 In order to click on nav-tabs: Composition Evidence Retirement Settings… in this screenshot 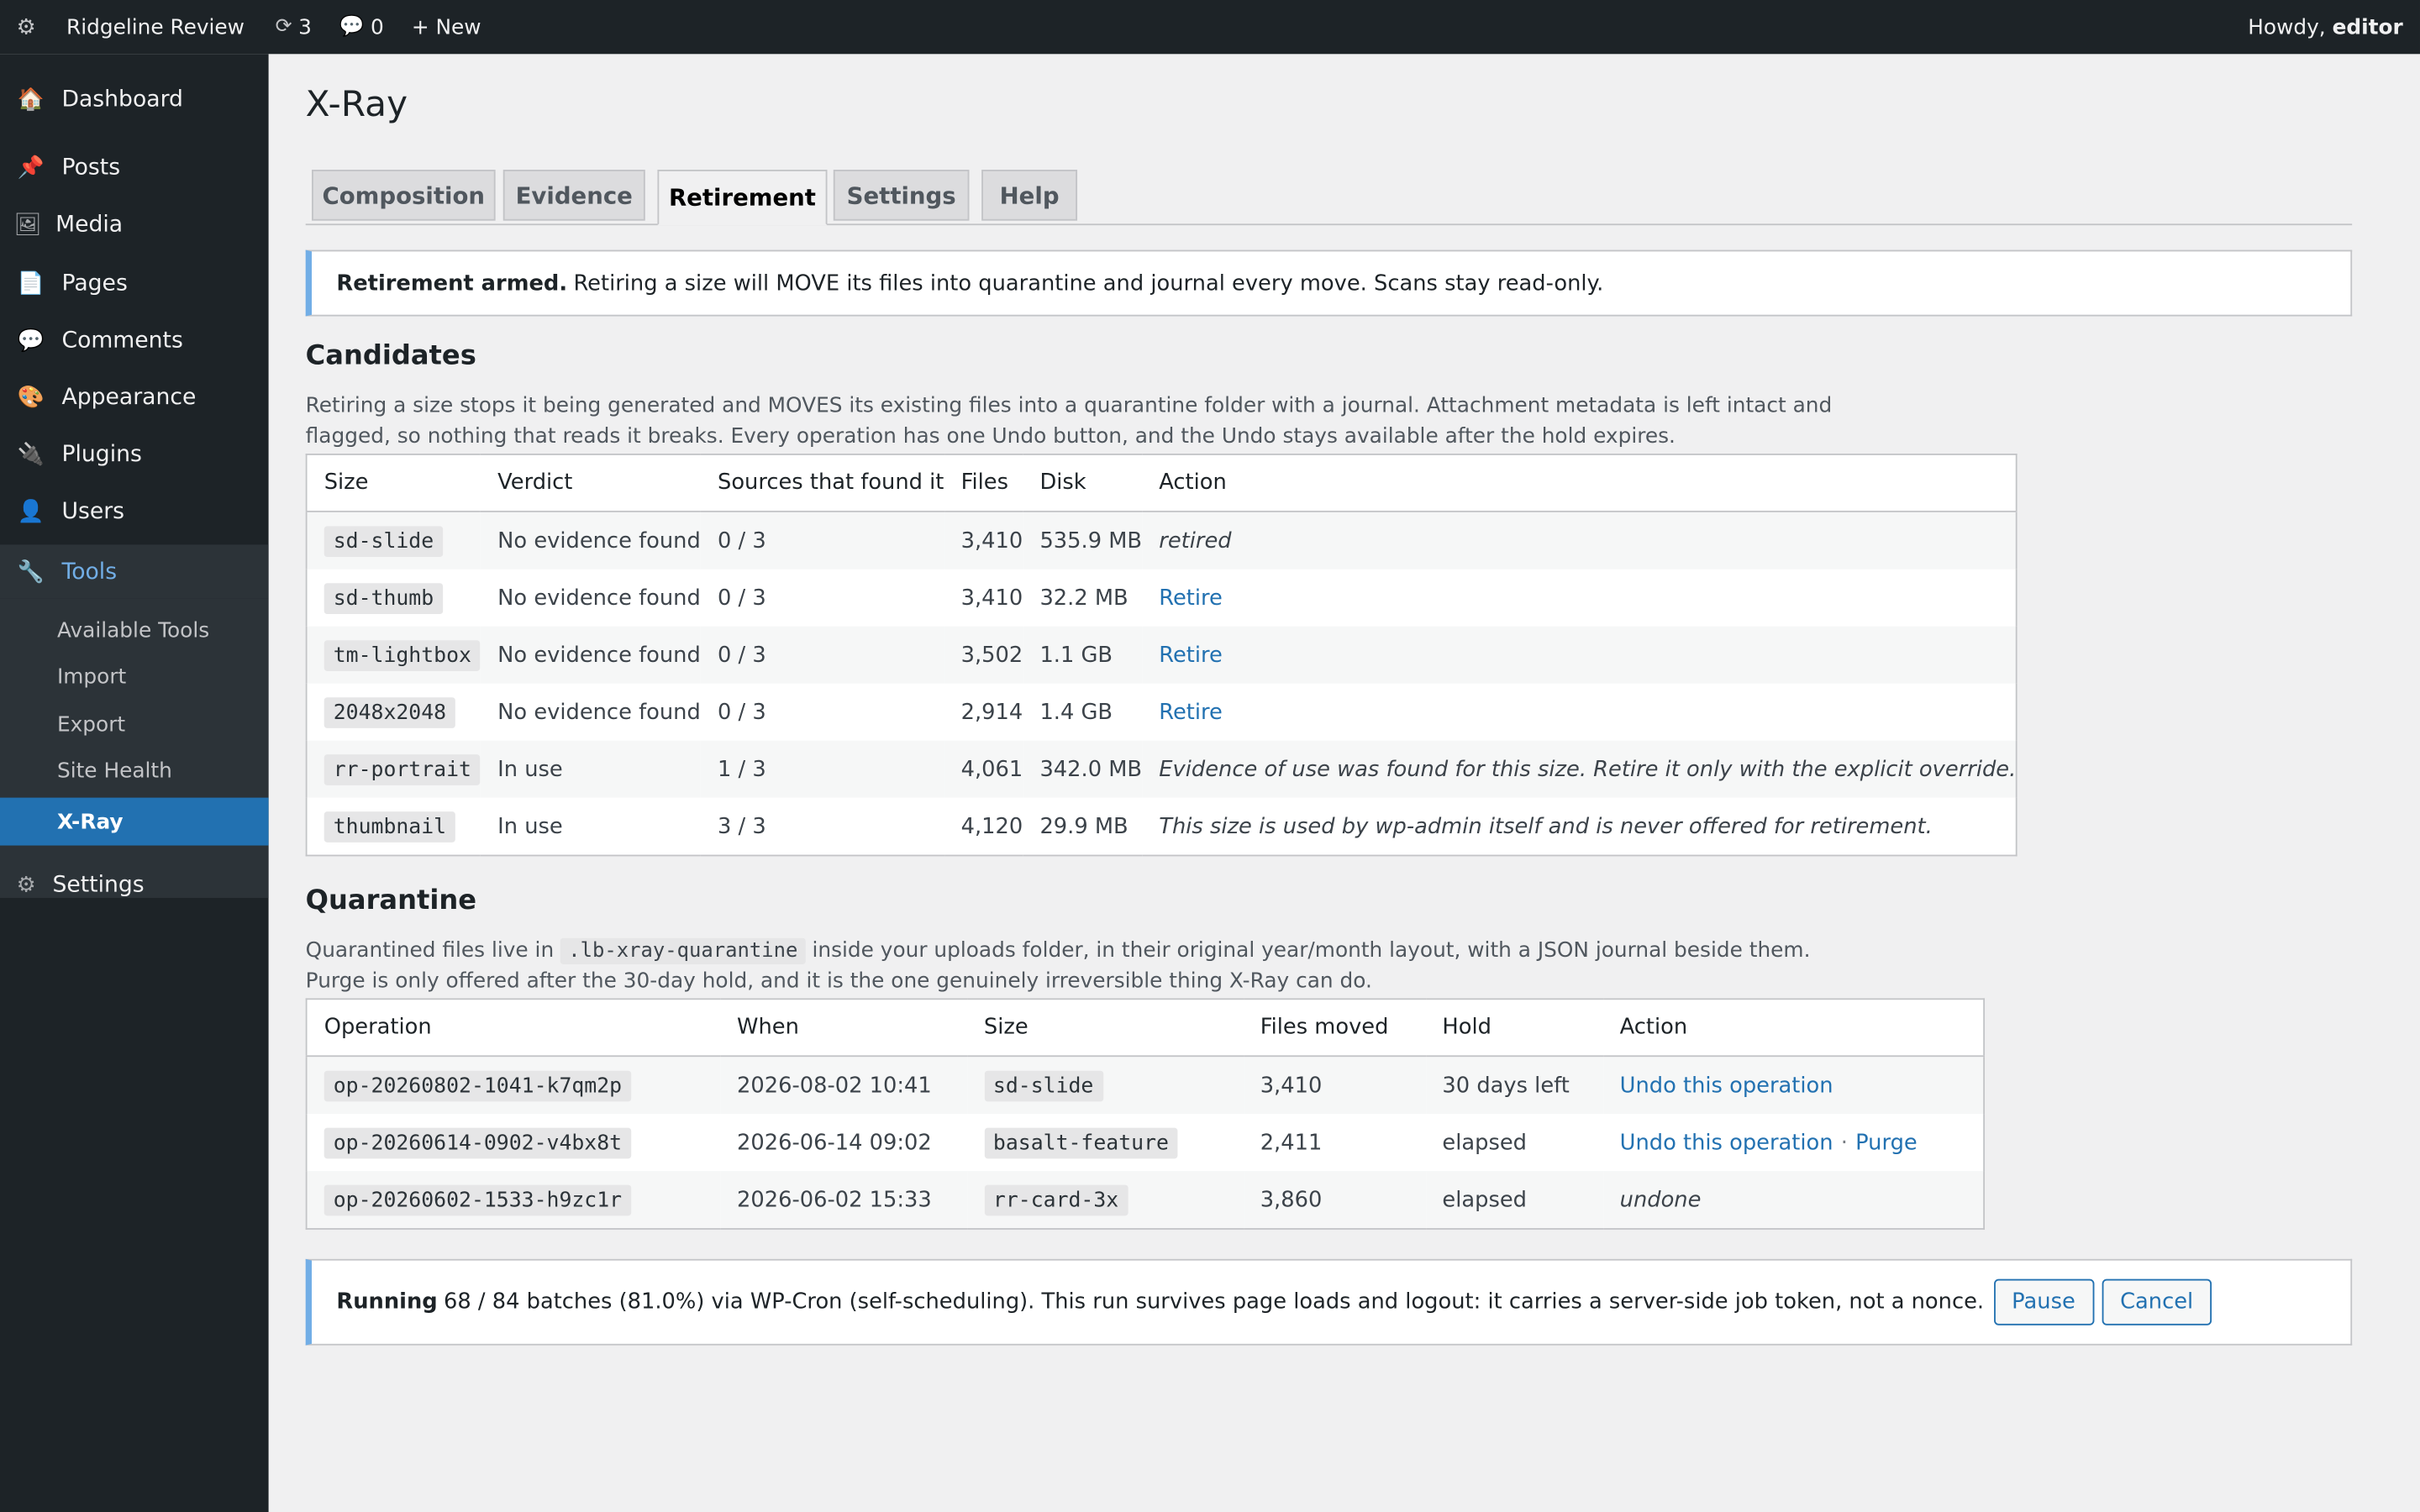, I will do `click(1329, 197)`.